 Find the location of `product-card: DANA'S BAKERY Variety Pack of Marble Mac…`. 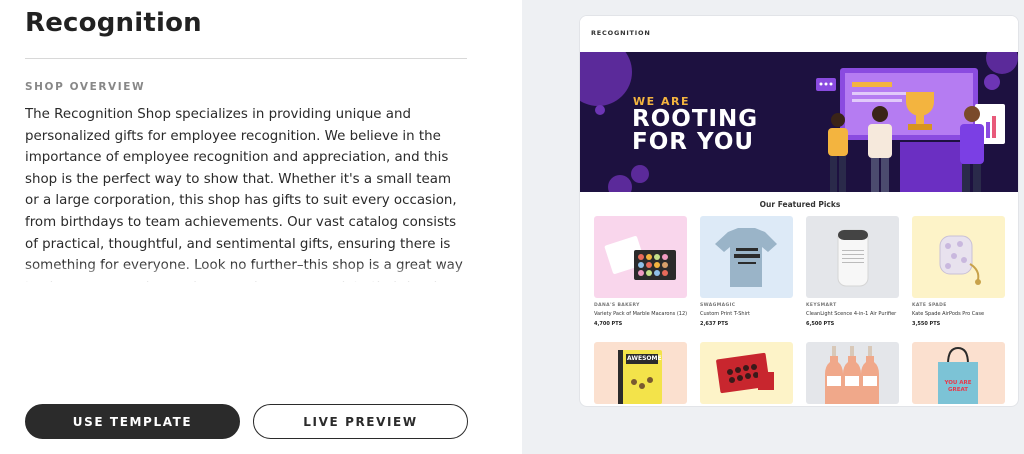

product-card: DANA'S BAKERY Variety Pack of Marble Mac… is located at coordinates (640, 271).